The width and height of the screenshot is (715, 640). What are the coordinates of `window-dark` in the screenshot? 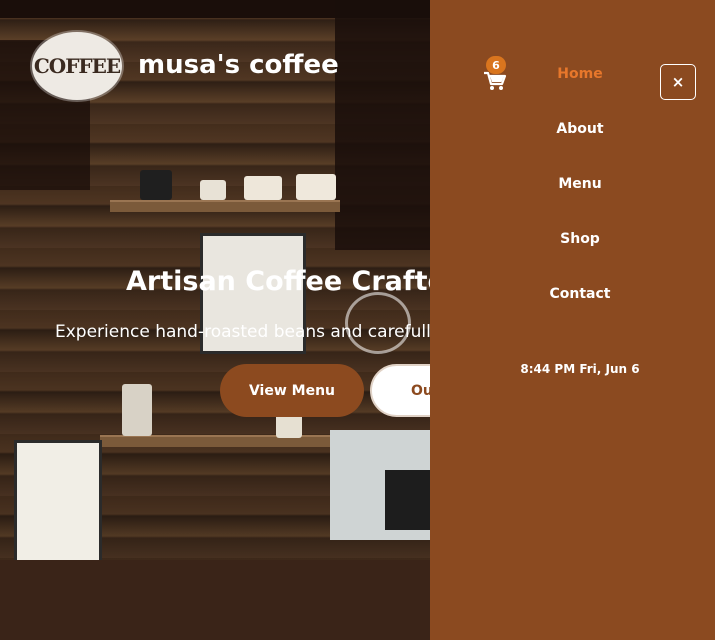 It's located at (382, 125).